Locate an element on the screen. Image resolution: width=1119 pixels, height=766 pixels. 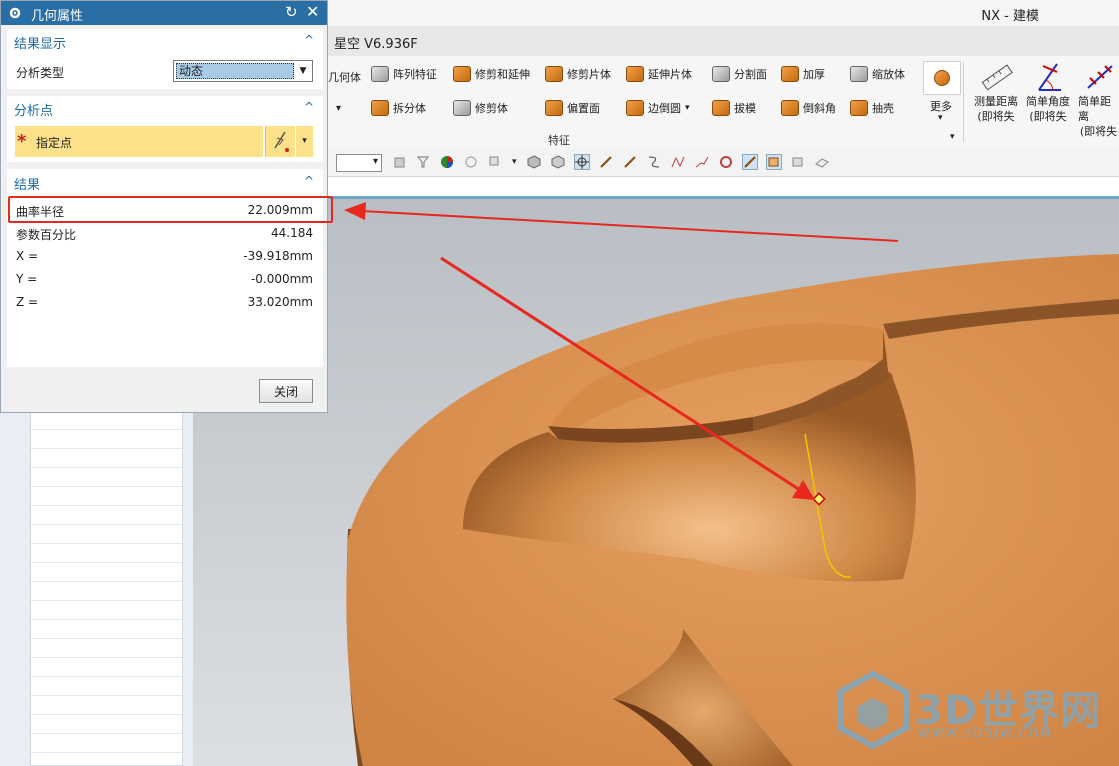
cube-icon is located at coordinates (534, 162).